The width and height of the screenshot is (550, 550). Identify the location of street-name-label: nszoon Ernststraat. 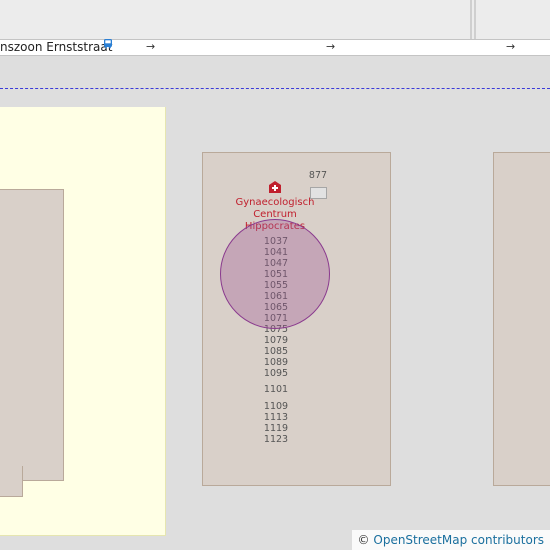
(56, 47).